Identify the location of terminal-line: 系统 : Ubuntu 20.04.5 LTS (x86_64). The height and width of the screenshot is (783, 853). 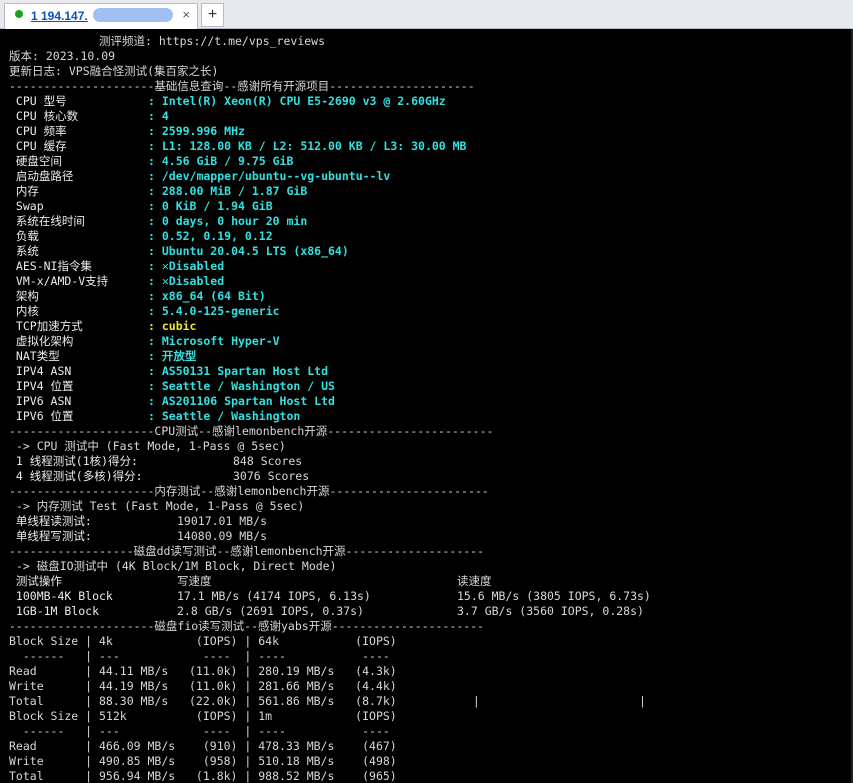
(429, 251).